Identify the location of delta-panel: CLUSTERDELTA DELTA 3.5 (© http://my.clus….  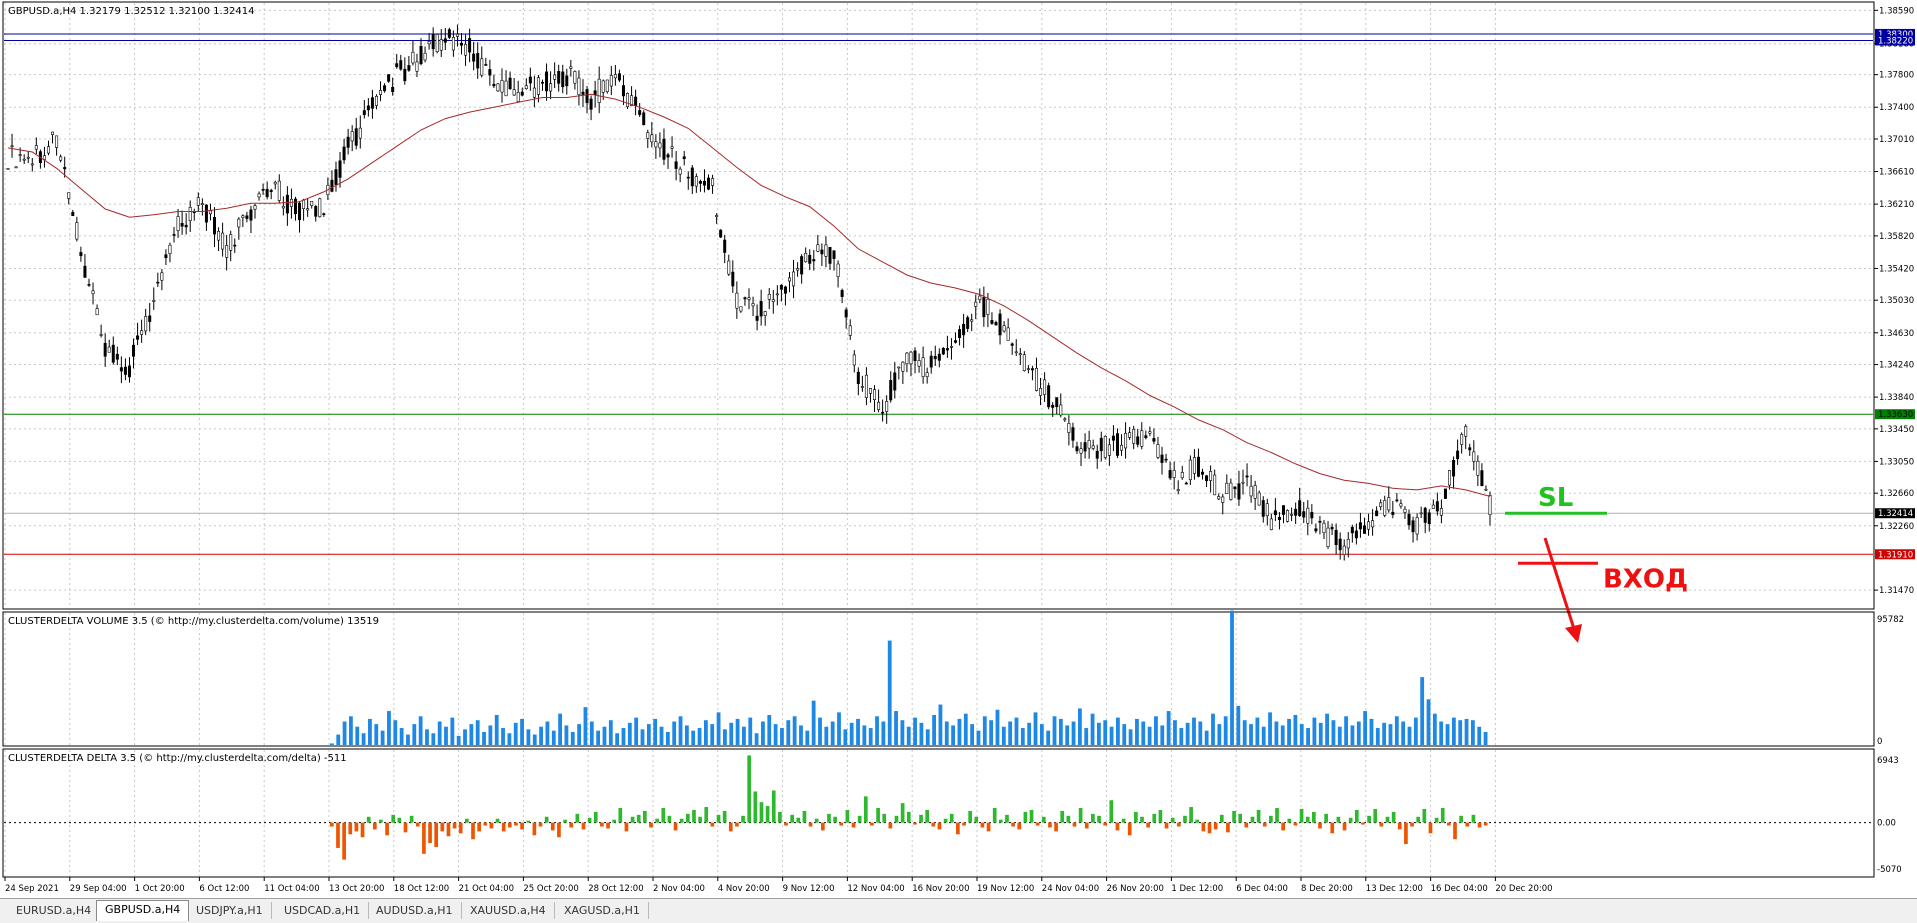
(938, 813).